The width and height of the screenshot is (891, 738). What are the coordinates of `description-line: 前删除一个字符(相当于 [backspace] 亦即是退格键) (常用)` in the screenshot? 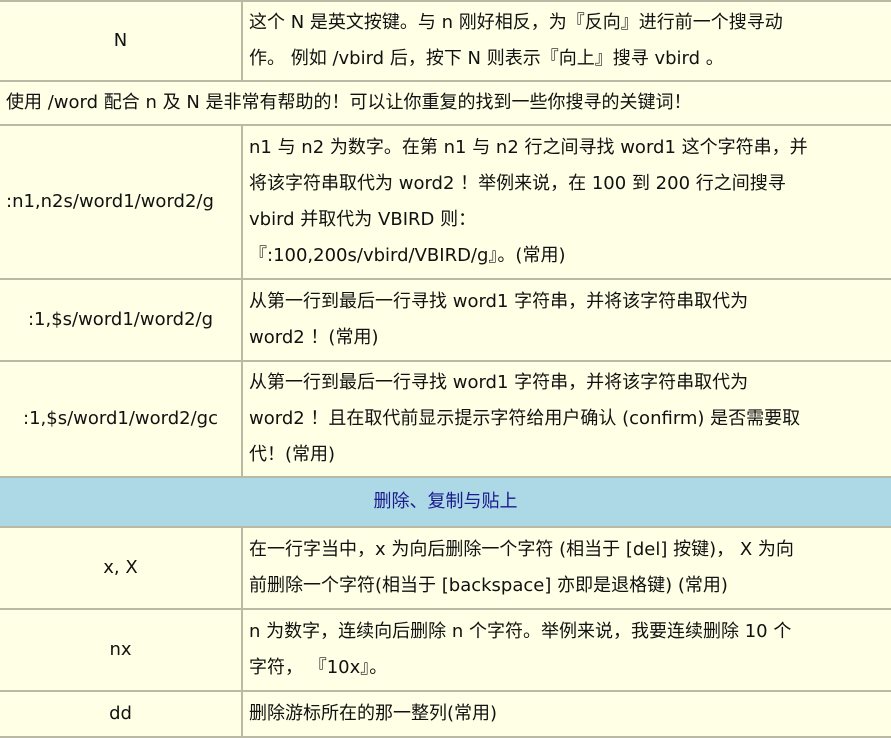 It's located at (488, 585).